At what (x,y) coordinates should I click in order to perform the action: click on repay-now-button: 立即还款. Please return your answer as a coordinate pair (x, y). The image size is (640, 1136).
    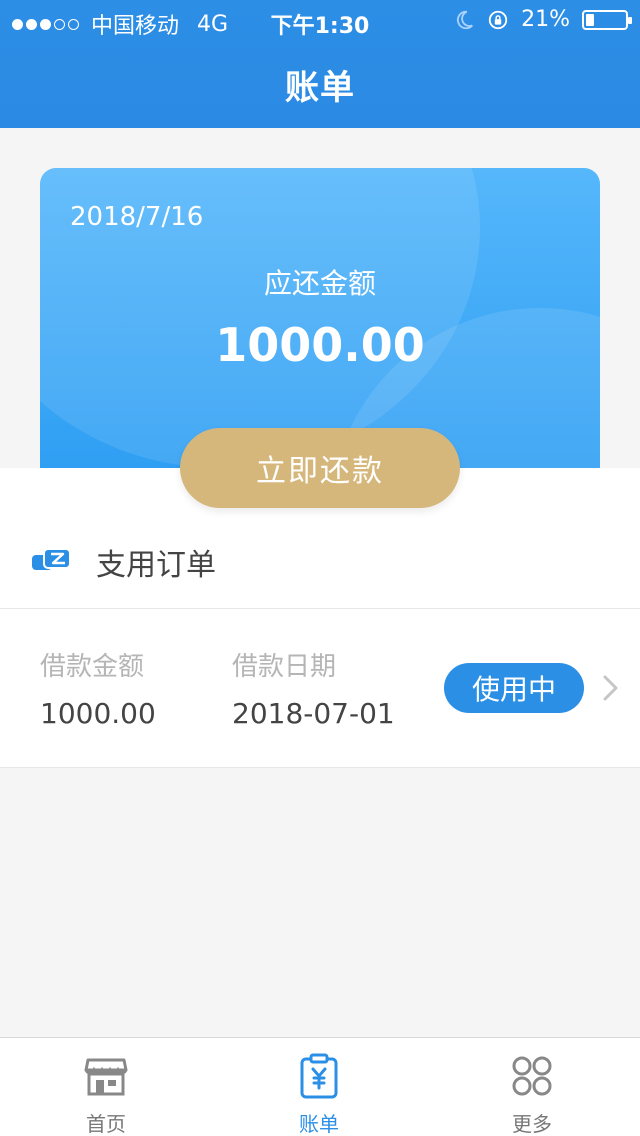
    Looking at the image, I should click on (320, 468).